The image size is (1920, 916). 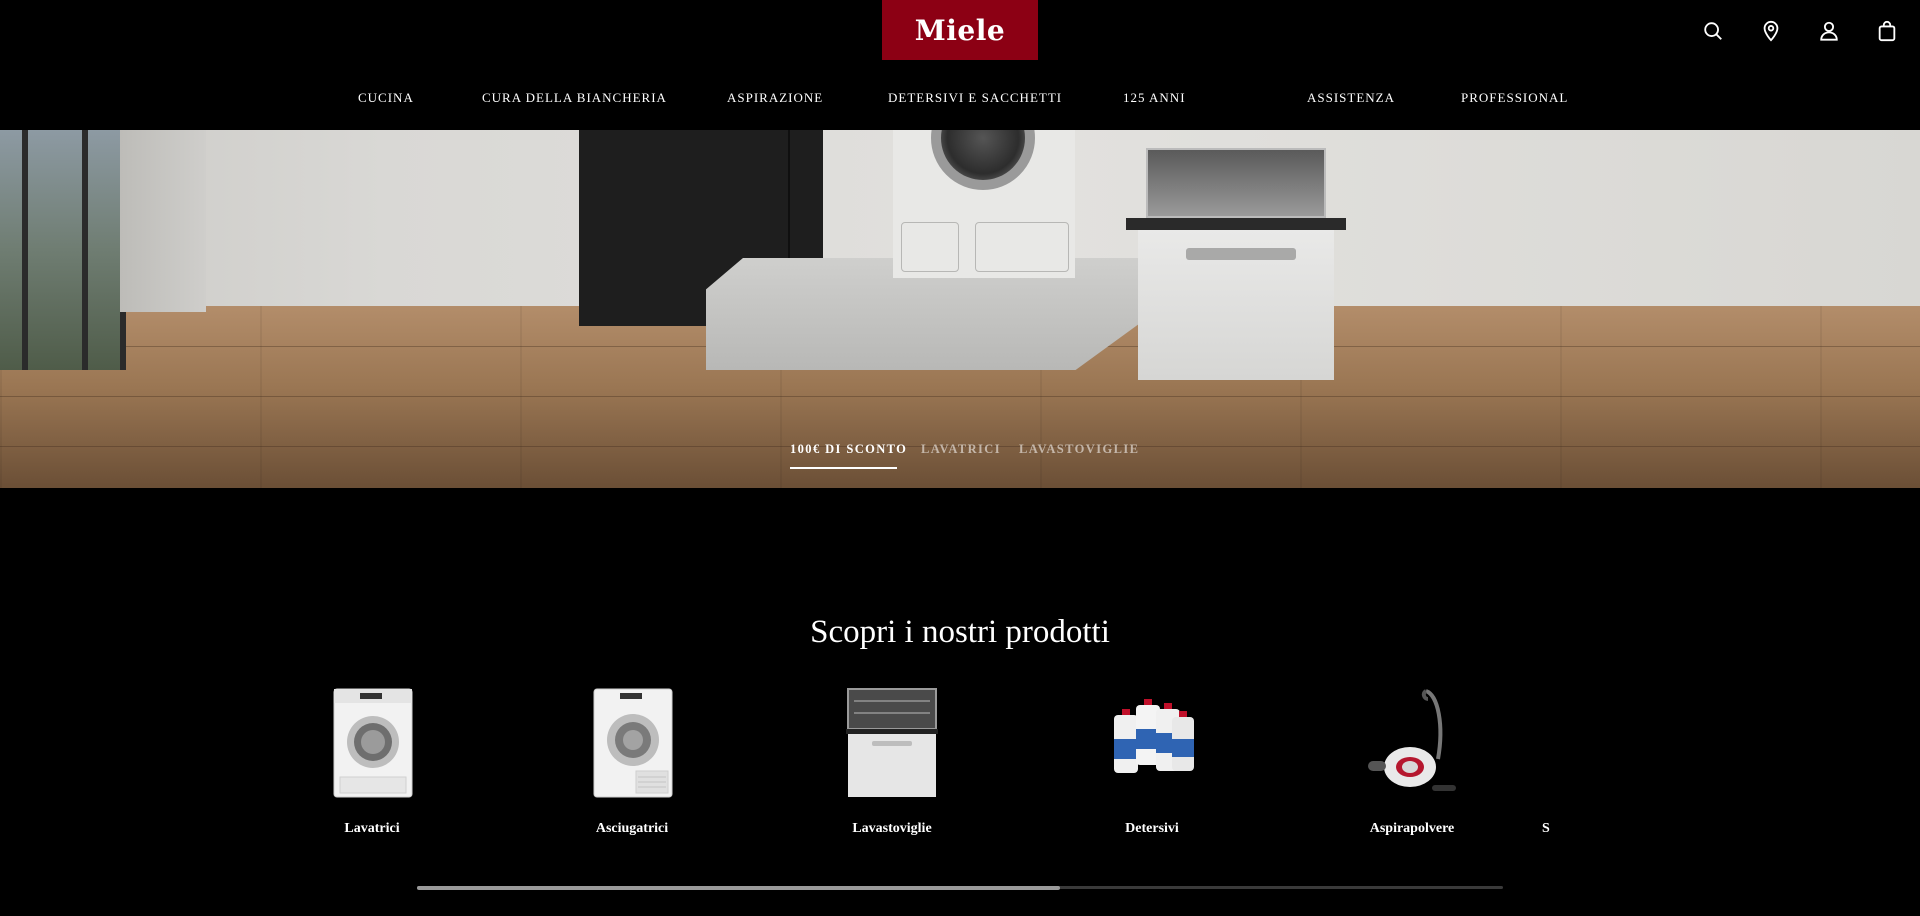 What do you see at coordinates (1829, 31) in the screenshot?
I see `account-icon` at bounding box center [1829, 31].